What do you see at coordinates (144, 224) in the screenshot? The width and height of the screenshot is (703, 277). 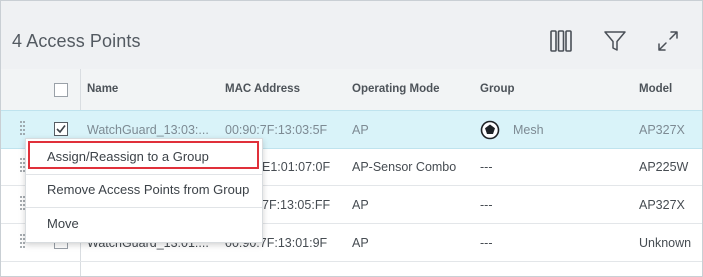 I see `menu-item-move: Move` at bounding box center [144, 224].